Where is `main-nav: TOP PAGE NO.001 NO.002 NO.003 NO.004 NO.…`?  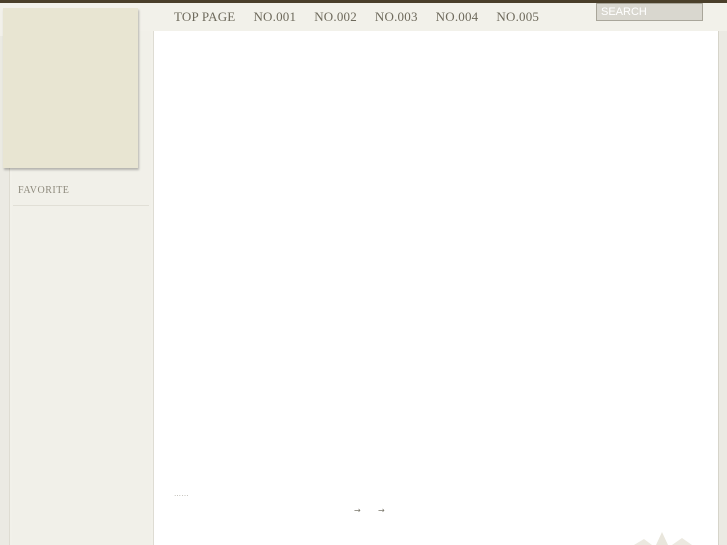
main-nav: TOP PAGE NO.001 NO.002 NO.003 NO.004 NO.… is located at coordinates (365, 17).